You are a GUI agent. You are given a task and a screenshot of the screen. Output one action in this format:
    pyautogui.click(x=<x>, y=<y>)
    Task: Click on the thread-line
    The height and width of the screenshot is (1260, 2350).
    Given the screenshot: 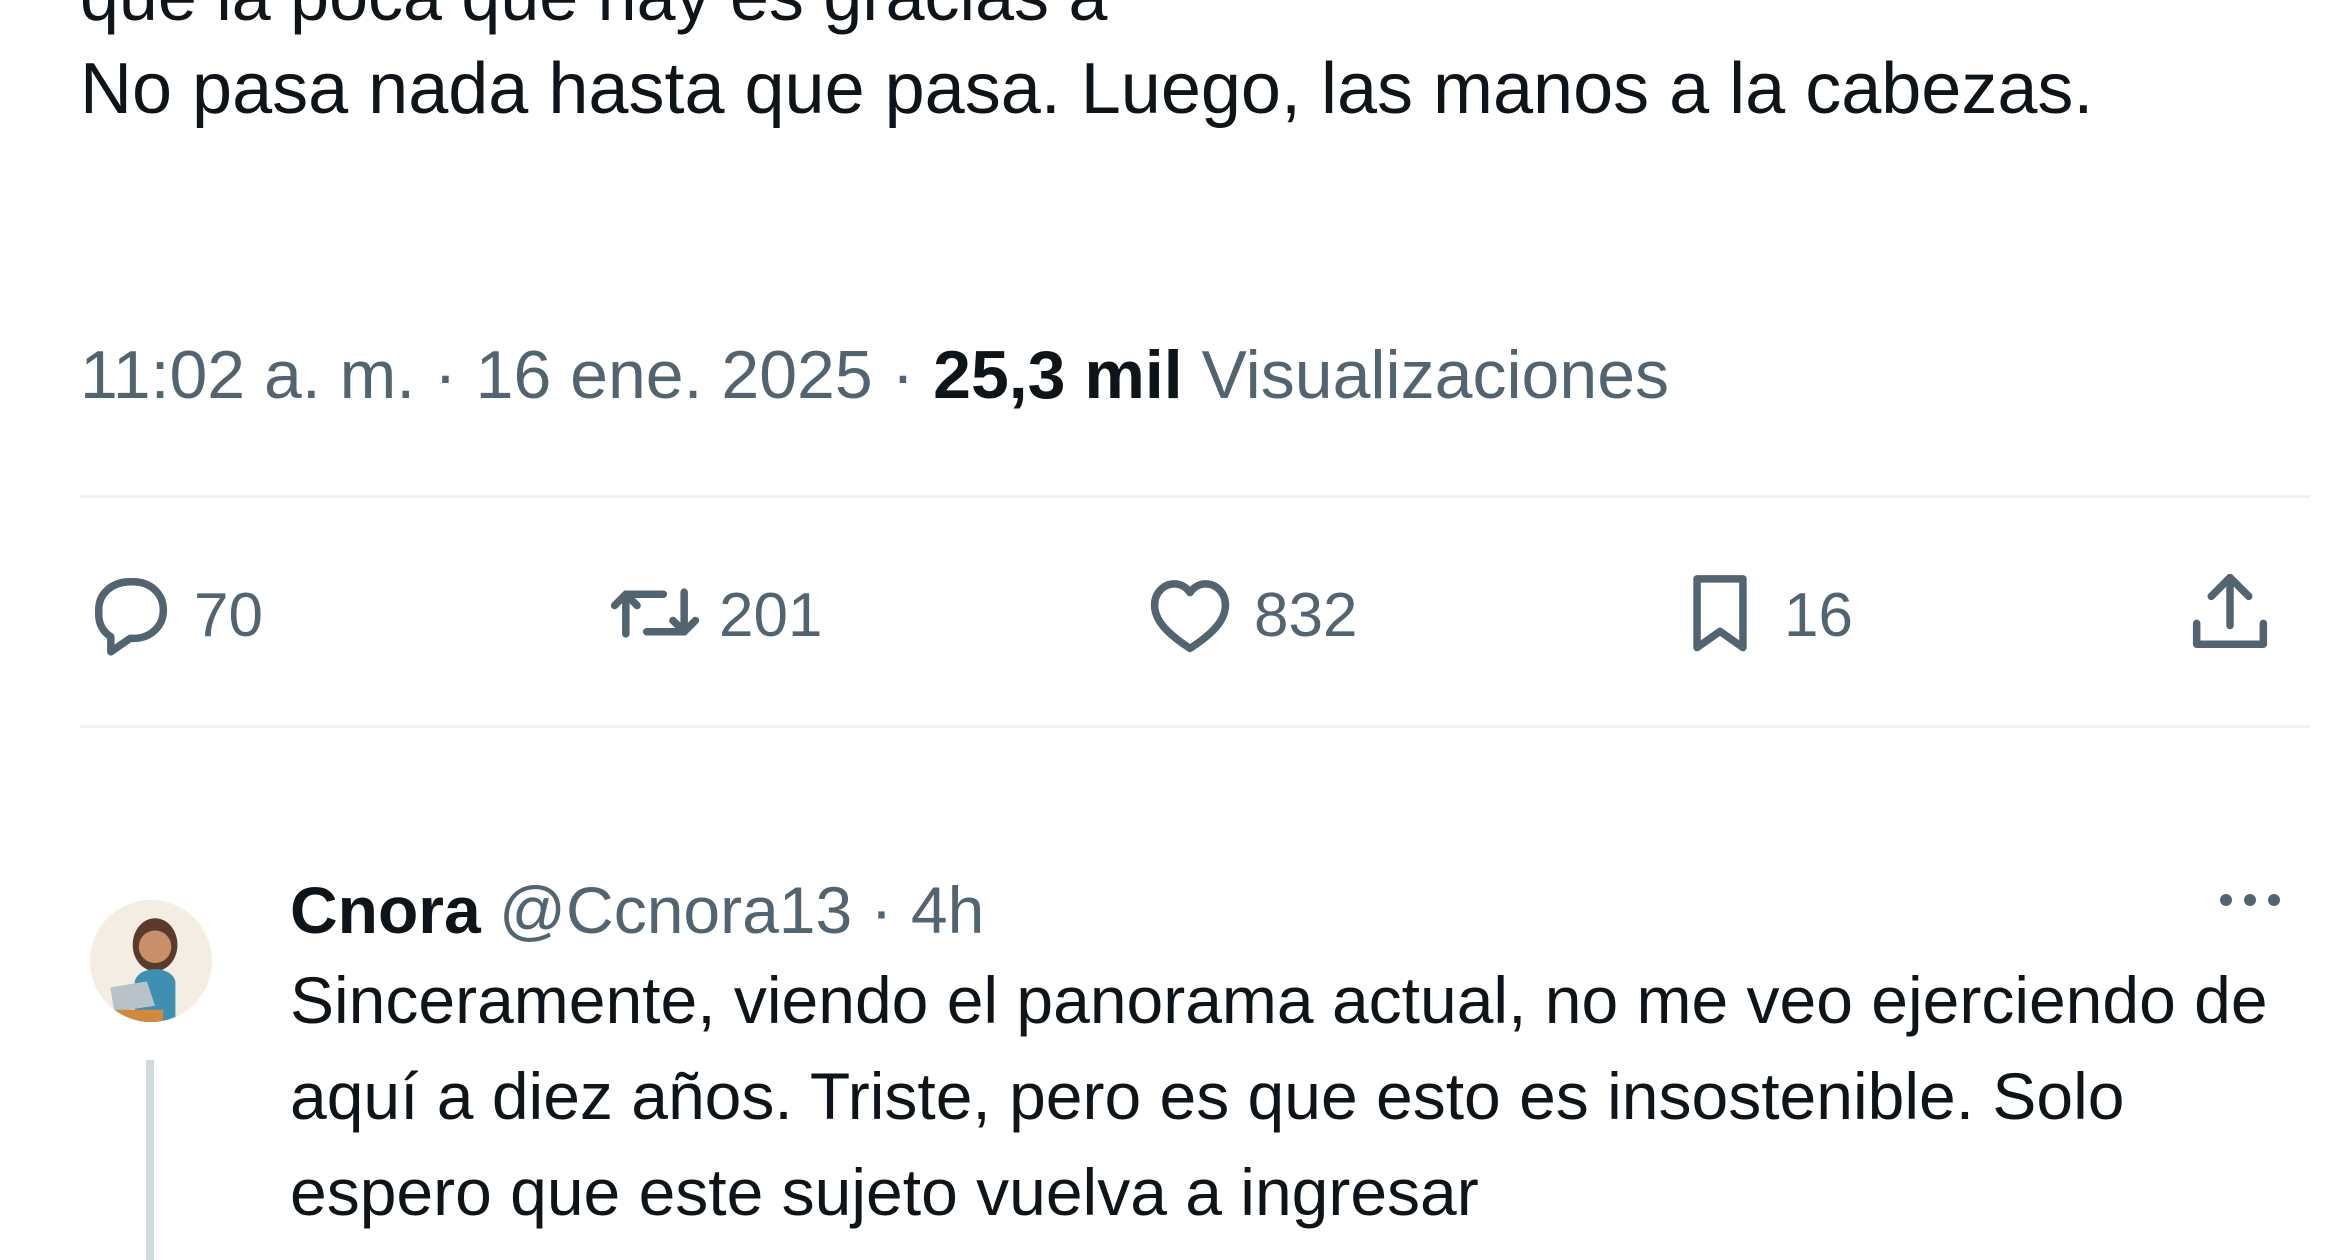 What is the action you would take?
    pyautogui.click(x=150, y=1160)
    